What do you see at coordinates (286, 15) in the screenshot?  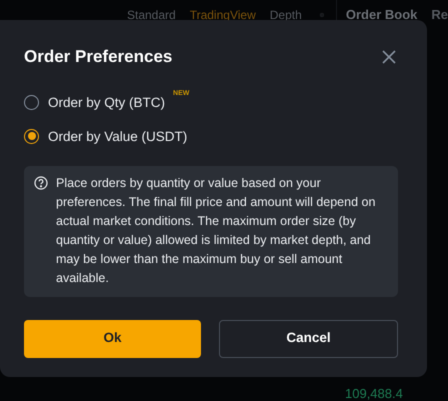 I see `chart-tab: Depth` at bounding box center [286, 15].